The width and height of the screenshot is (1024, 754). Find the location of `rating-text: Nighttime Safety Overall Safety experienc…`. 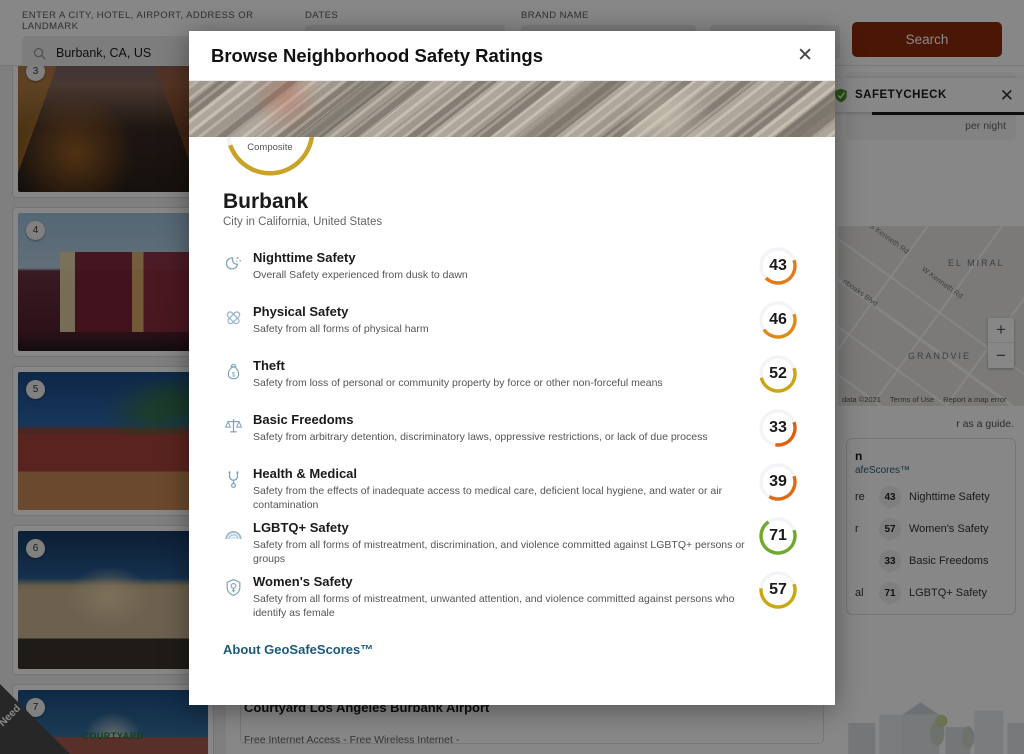

rating-text: Nighttime Safety Overall Safety experienc… is located at coordinates (499, 265).